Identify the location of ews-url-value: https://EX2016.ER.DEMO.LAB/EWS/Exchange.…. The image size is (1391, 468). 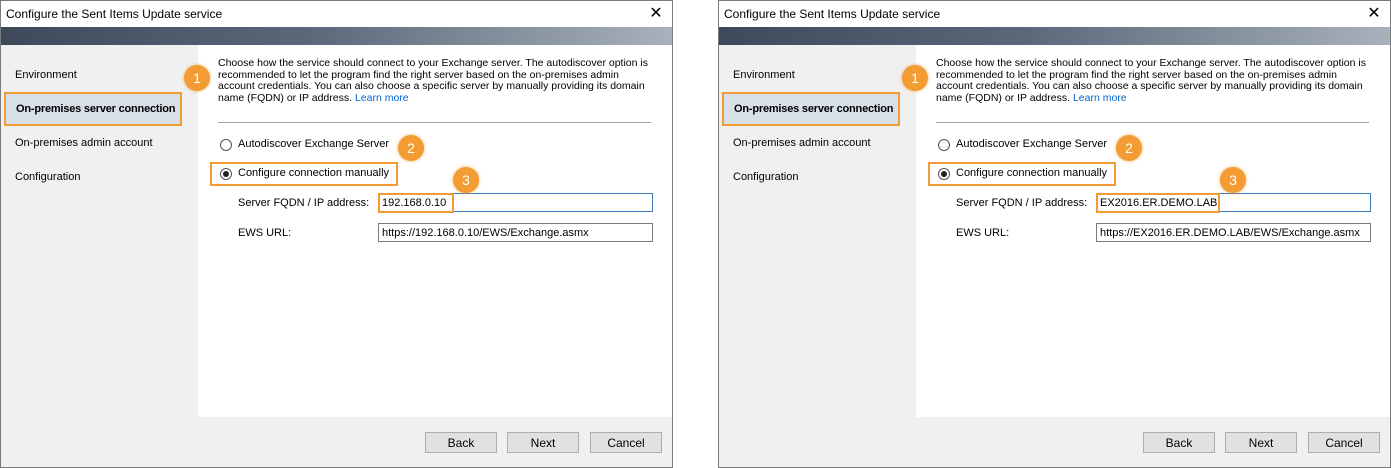
(1230, 233).